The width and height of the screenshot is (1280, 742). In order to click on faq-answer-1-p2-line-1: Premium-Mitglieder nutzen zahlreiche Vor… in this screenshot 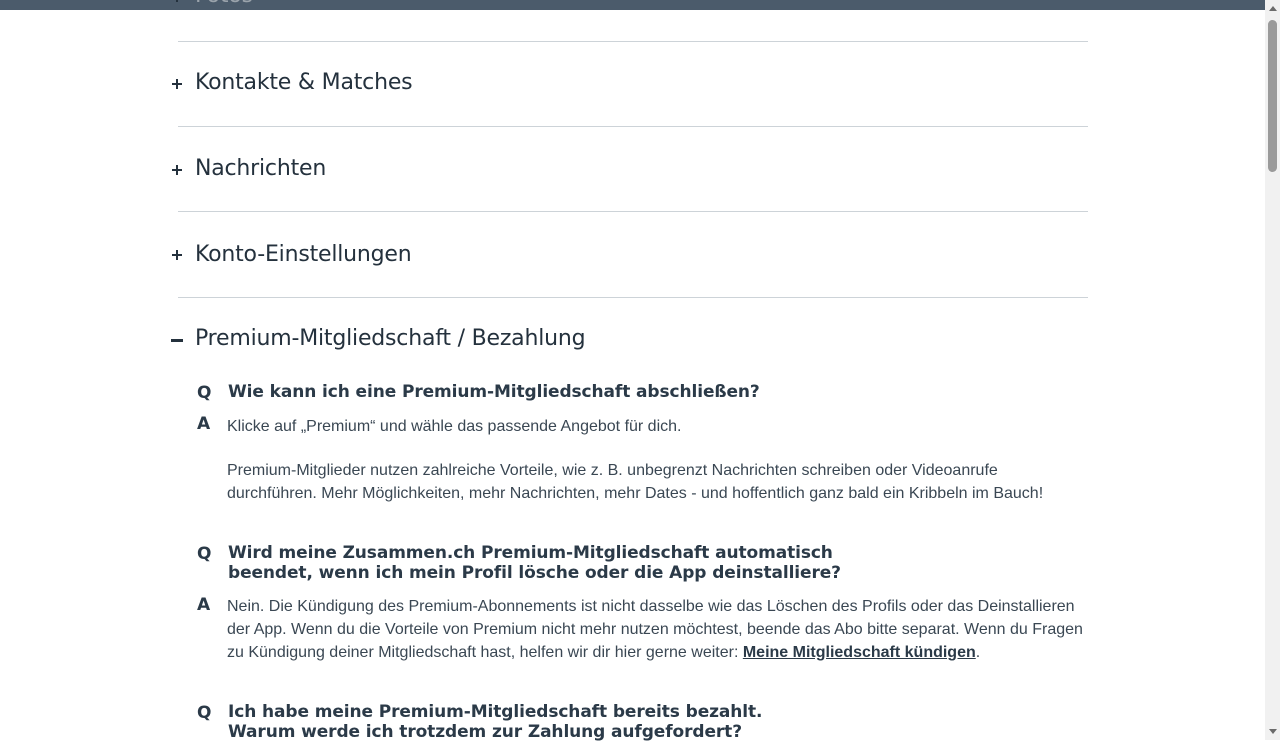, I will do `click(612, 470)`.